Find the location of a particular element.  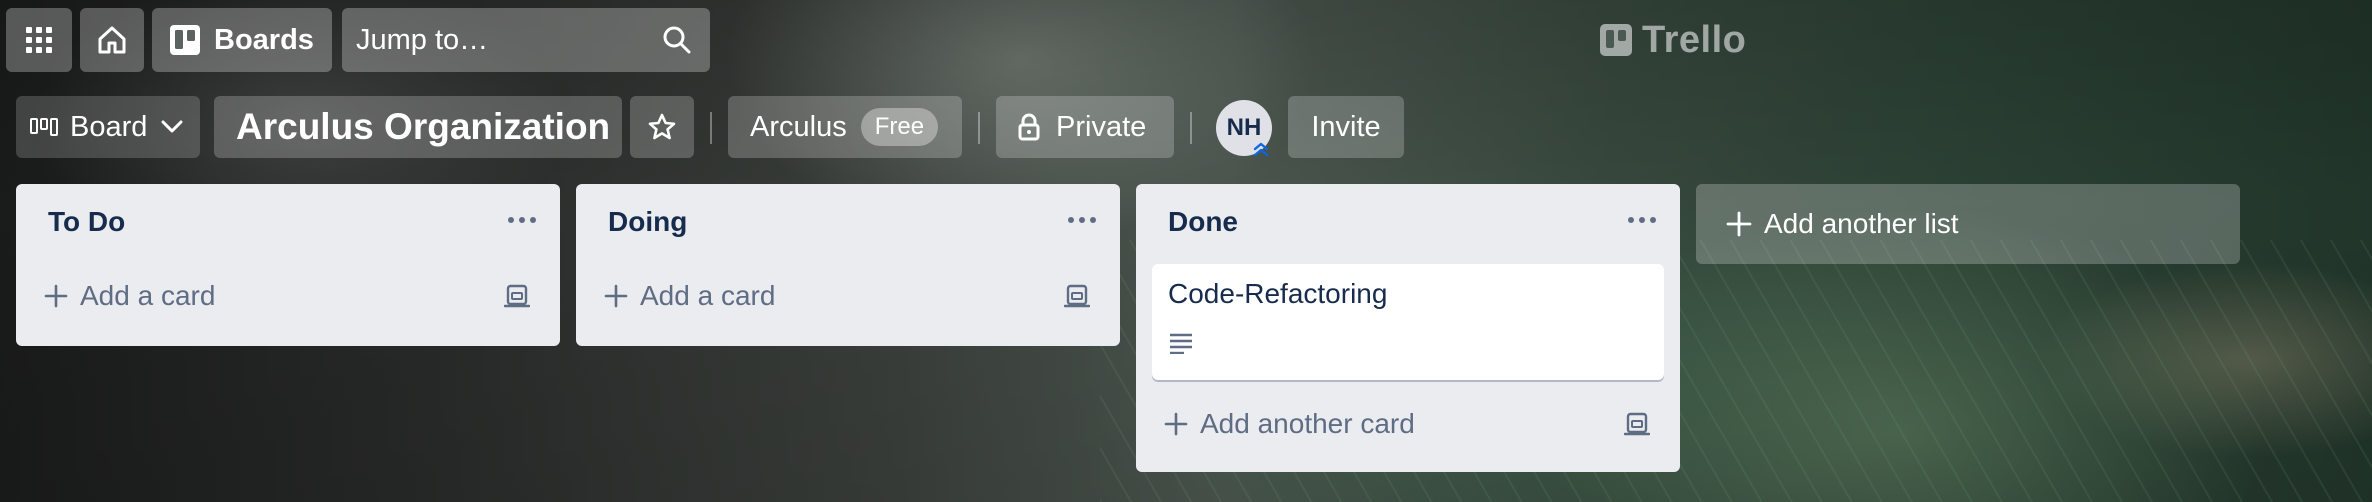

card: Code-Refactoring is located at coordinates (1408, 322).